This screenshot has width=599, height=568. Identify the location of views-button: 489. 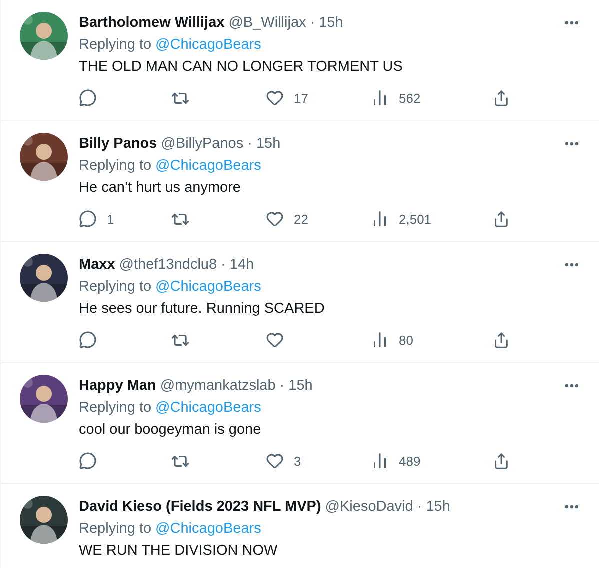
(432, 461).